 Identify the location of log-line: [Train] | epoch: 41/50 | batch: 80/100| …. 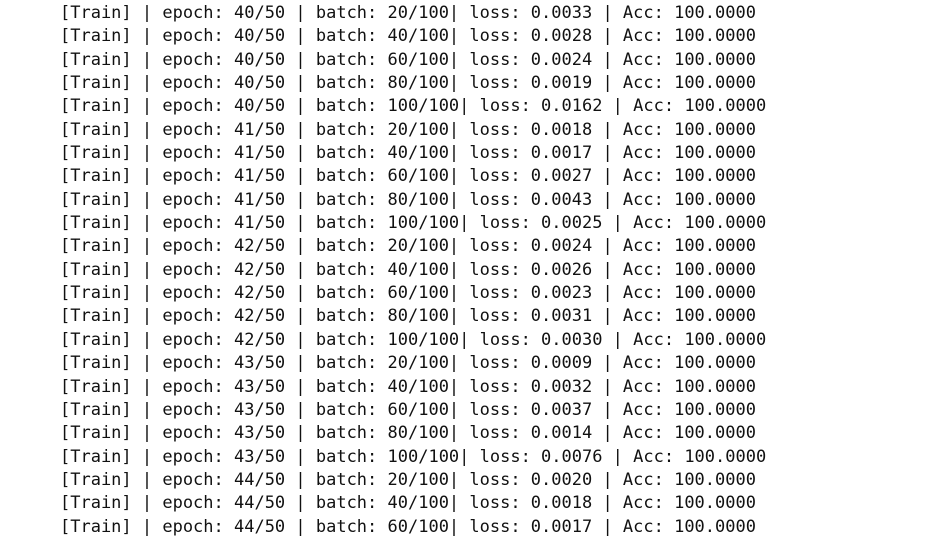
(408, 199).